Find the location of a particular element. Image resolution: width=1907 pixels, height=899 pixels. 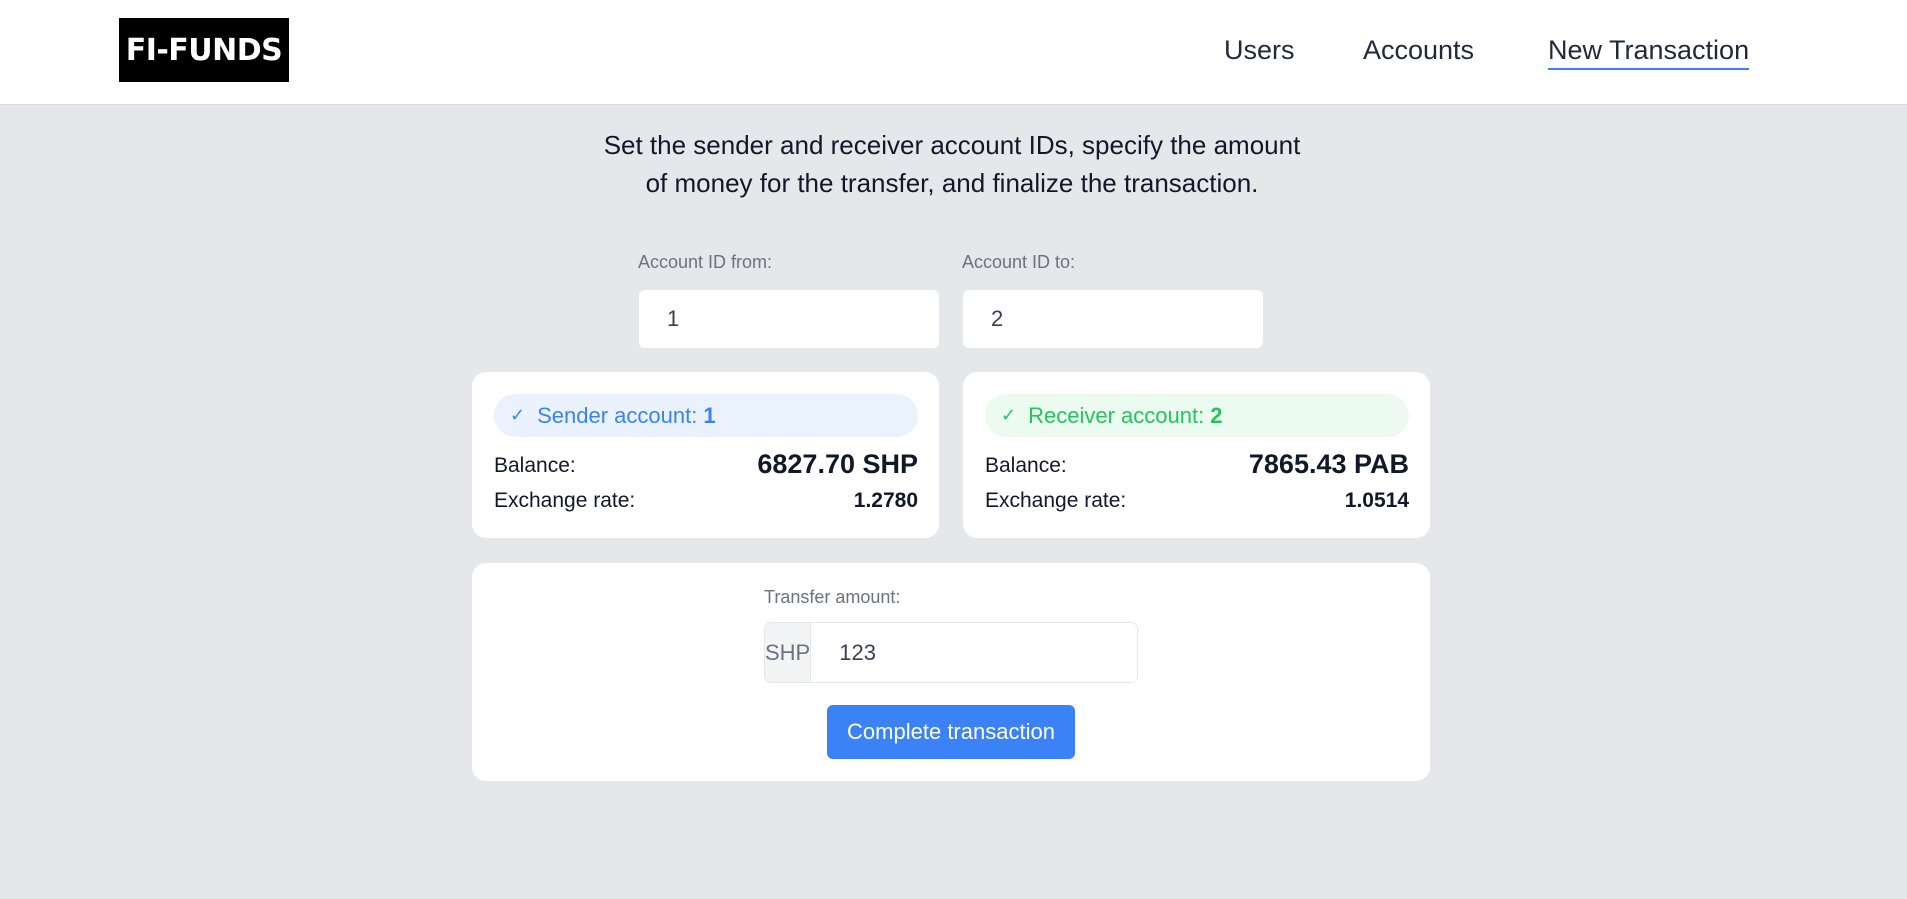

account-to-input is located at coordinates (1113, 319).